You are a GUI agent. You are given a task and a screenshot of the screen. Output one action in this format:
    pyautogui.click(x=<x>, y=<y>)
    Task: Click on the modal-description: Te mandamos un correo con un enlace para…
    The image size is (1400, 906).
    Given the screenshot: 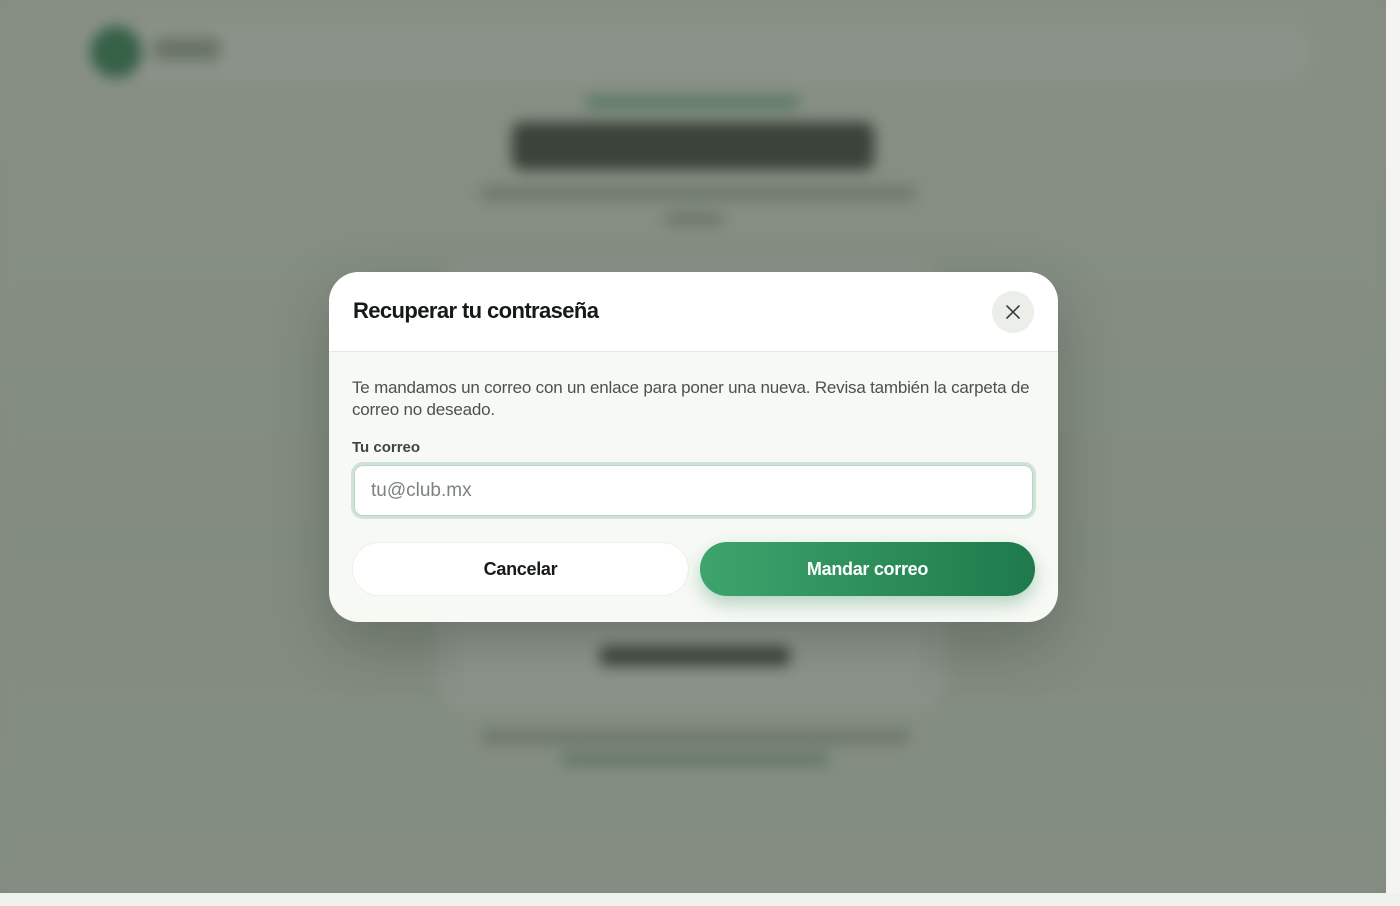 What is the action you would take?
    pyautogui.click(x=691, y=398)
    